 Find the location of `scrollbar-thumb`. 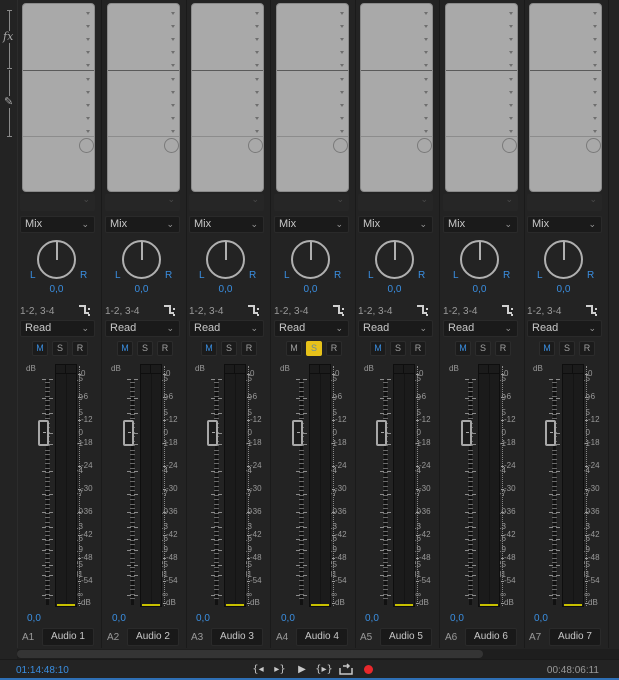

scrollbar-thumb is located at coordinates (250, 654).